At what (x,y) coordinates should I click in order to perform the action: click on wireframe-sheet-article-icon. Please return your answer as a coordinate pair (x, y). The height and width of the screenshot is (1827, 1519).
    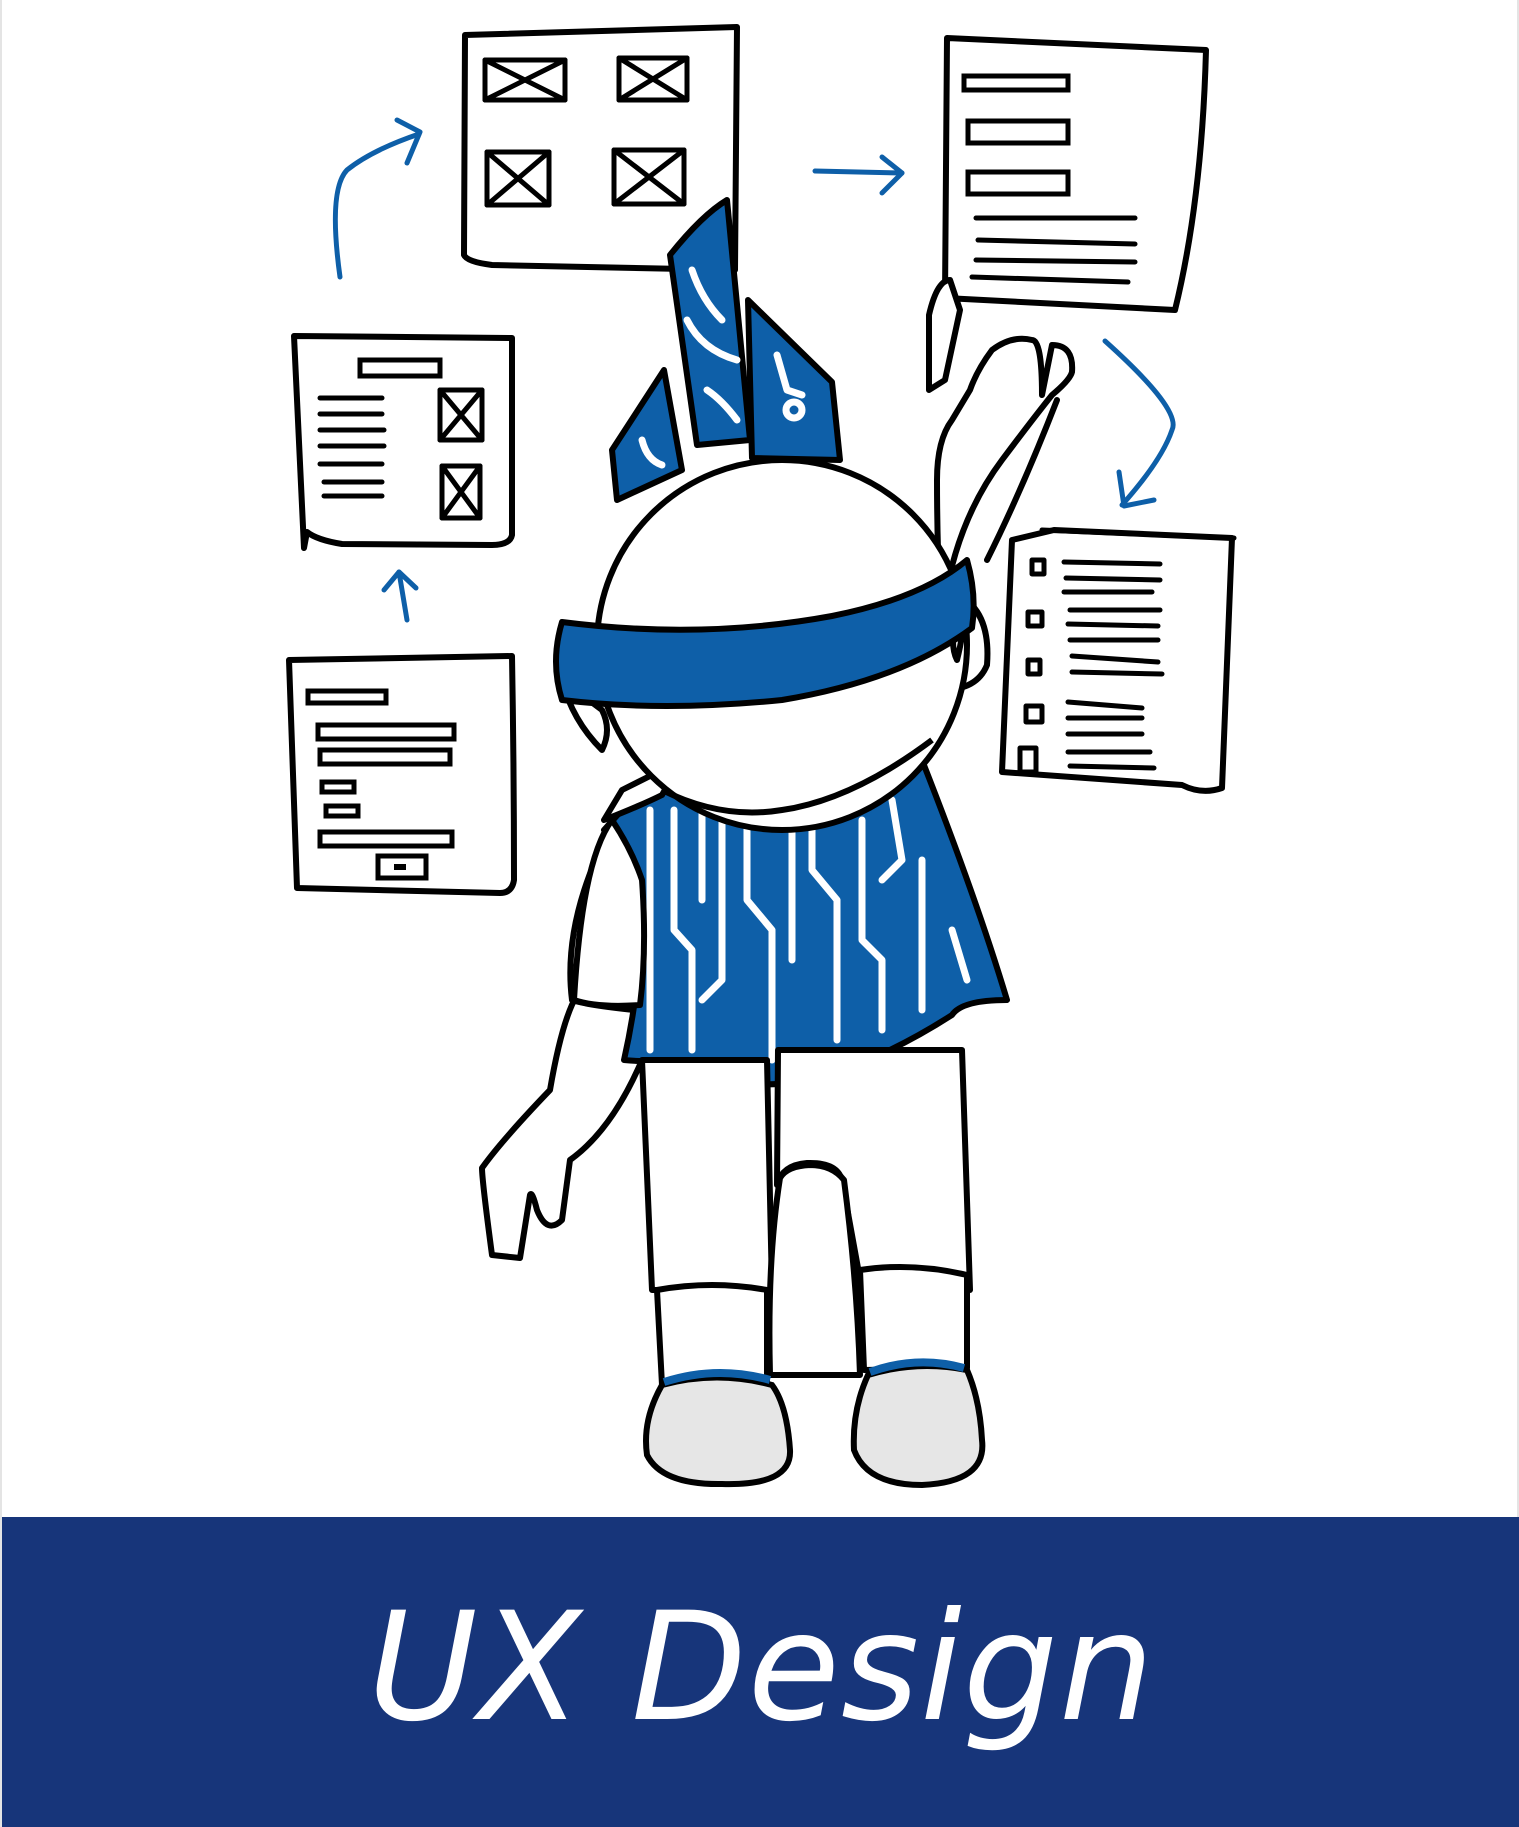
    Looking at the image, I should click on (403, 442).